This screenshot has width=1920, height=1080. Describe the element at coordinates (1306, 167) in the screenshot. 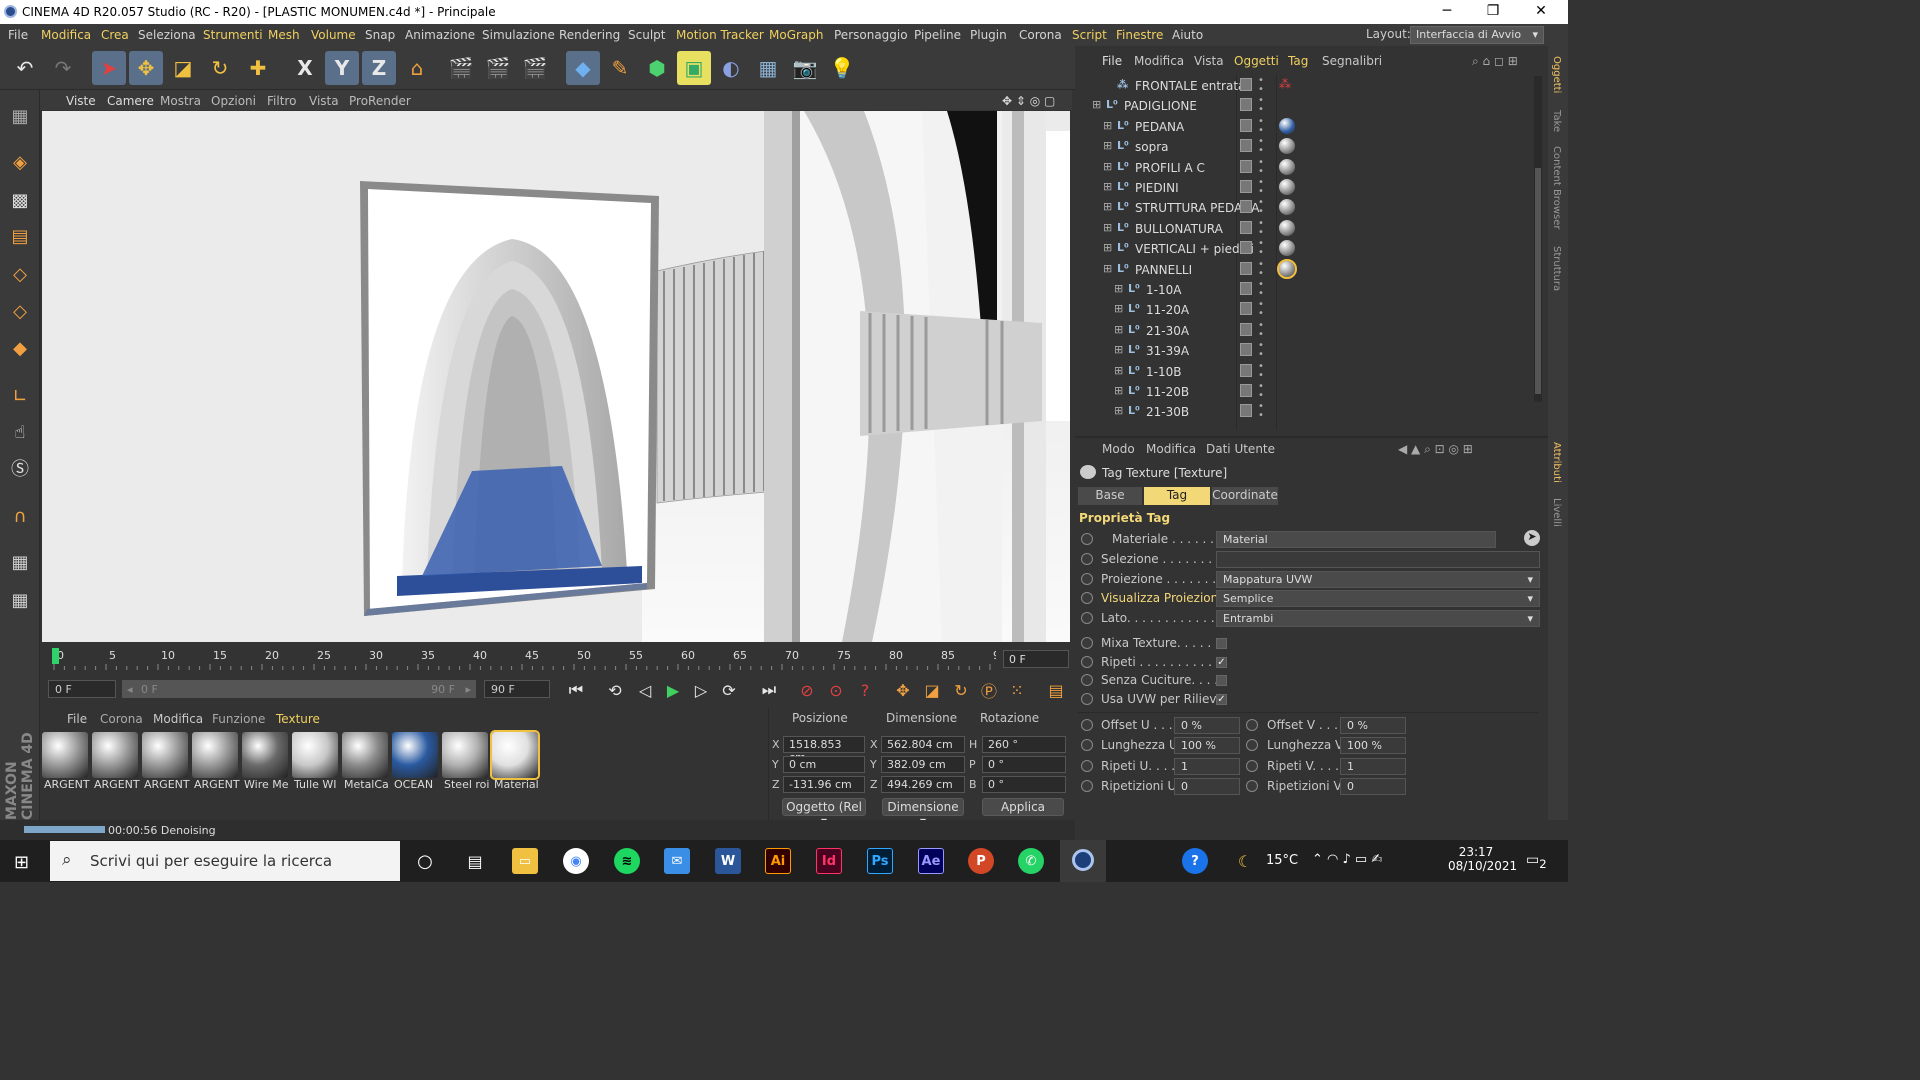

I see `object-row: ⊞ L⁰ PROFILI A C • •` at that location.